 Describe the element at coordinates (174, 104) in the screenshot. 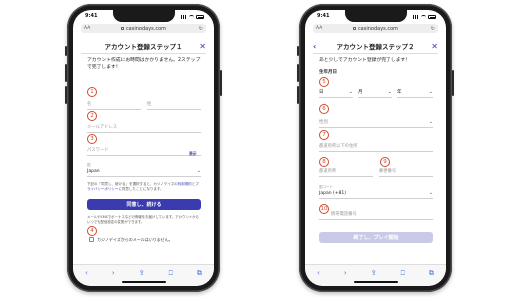

I see `last-name-field: 姓` at that location.